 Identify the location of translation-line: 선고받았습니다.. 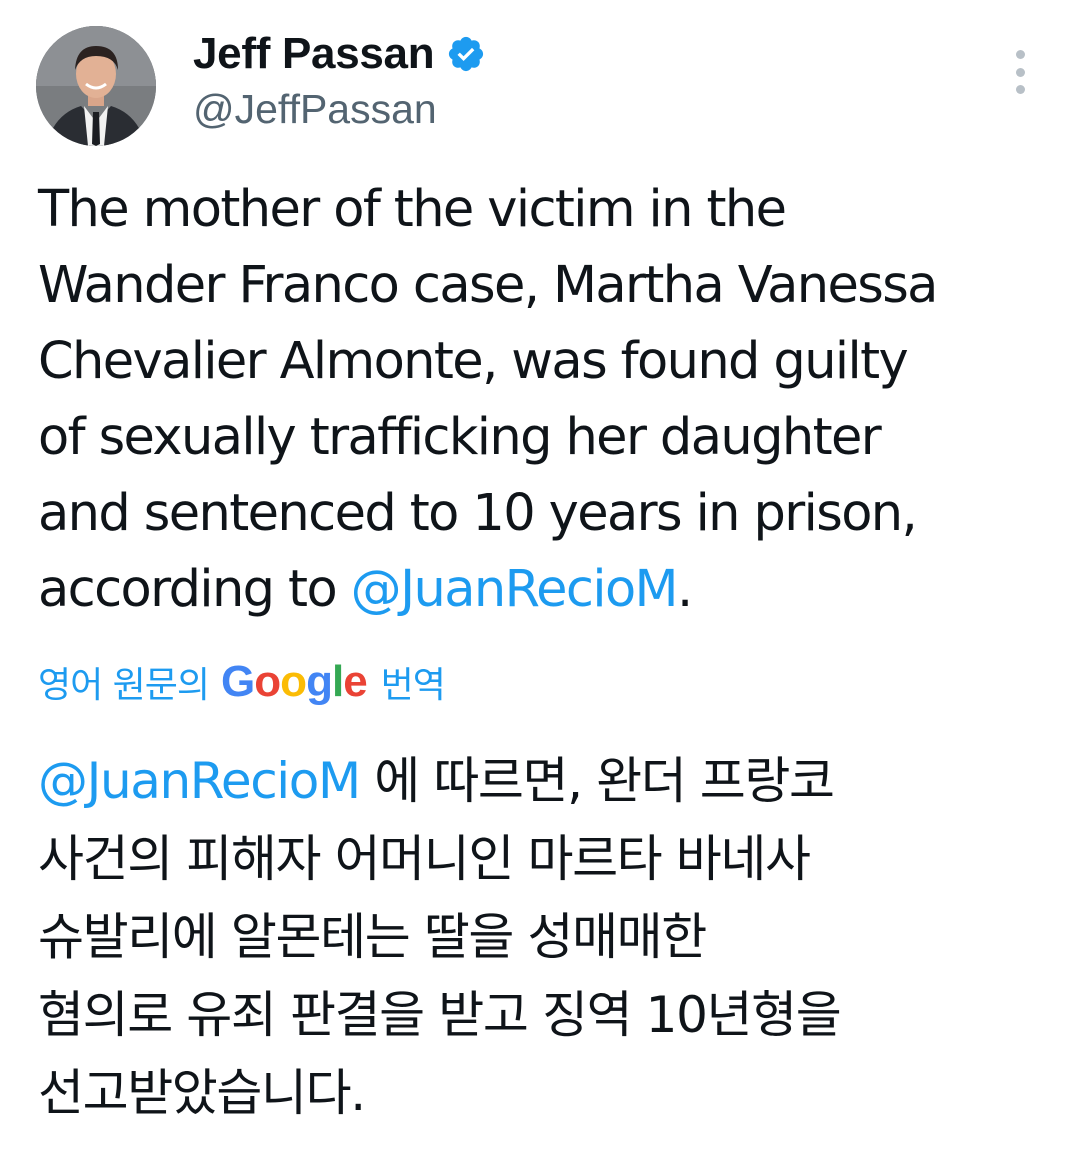
(543, 1093).